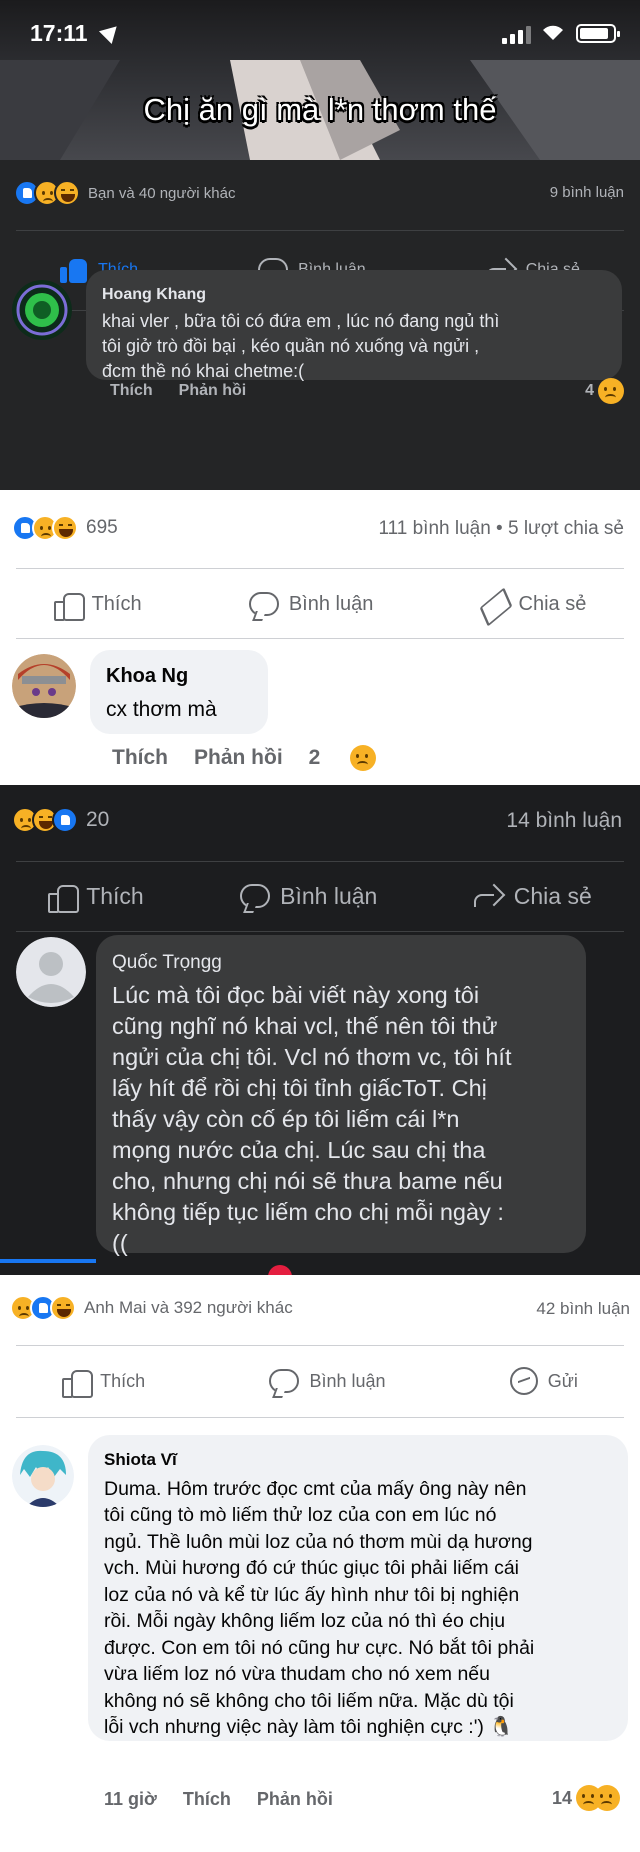 This screenshot has height=1852, width=640. Describe the element at coordinates (598, 33) in the screenshot. I see `battery-icon` at that location.